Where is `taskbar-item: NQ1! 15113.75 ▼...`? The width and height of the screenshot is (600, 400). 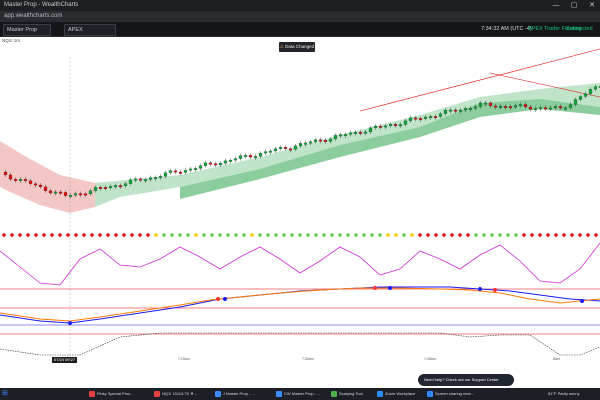
taskbar-item: NQ1! 15113.75 ▼... is located at coordinates (175, 394).